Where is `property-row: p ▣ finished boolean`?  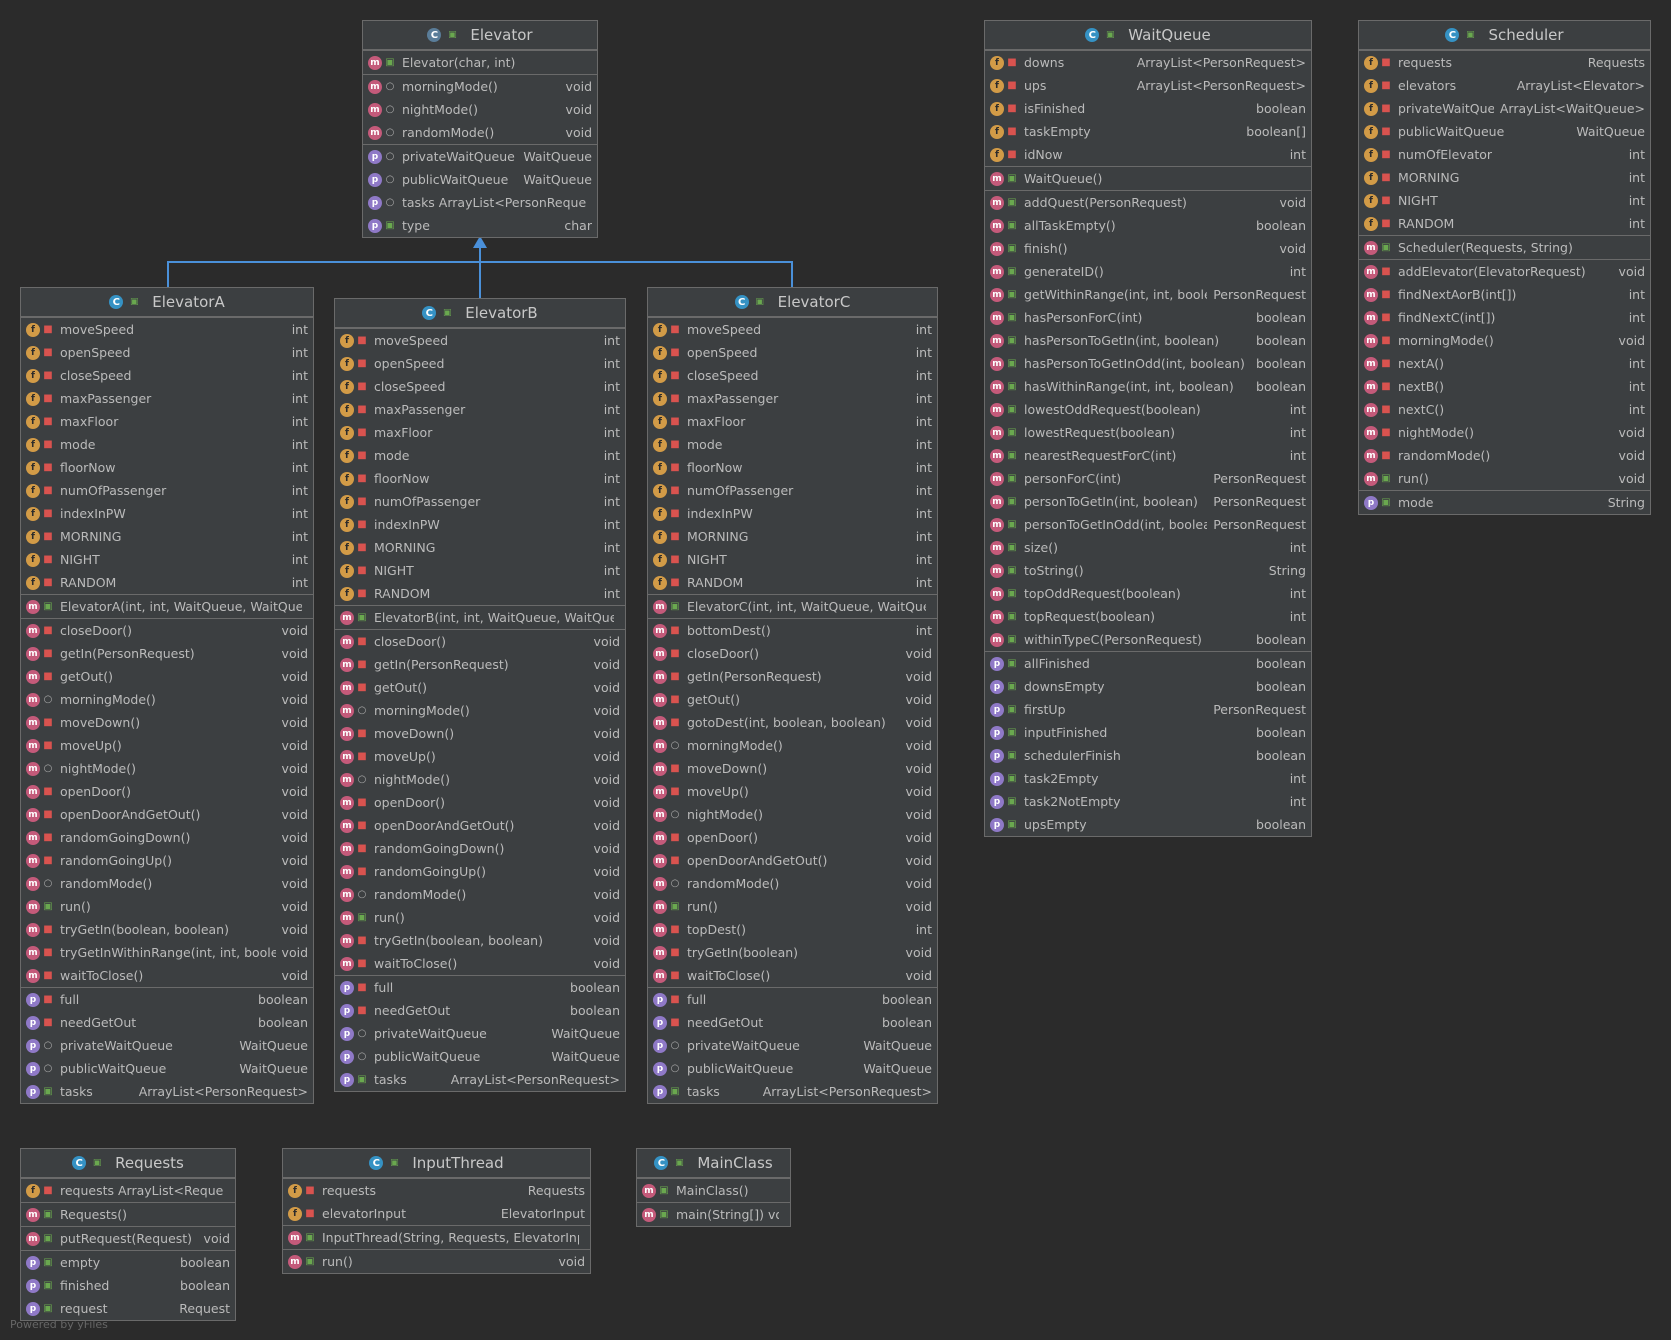
property-row: p ▣ finished boolean is located at coordinates (128, 1285).